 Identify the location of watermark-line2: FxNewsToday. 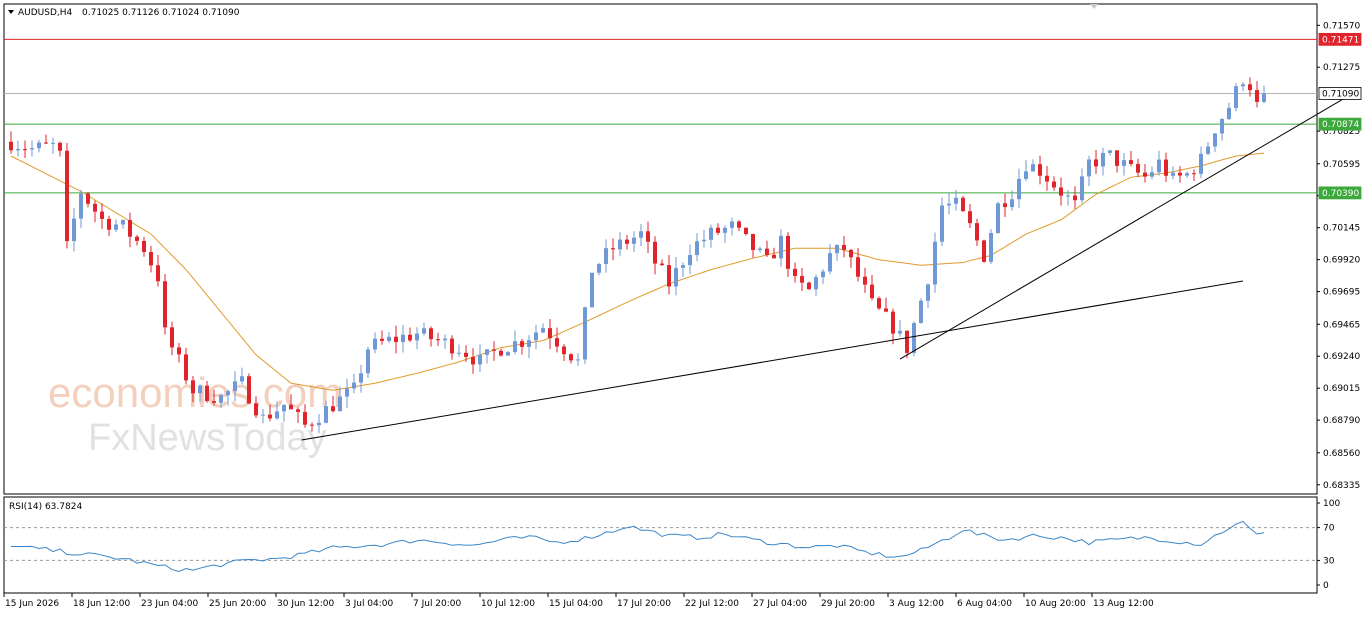
(207, 438).